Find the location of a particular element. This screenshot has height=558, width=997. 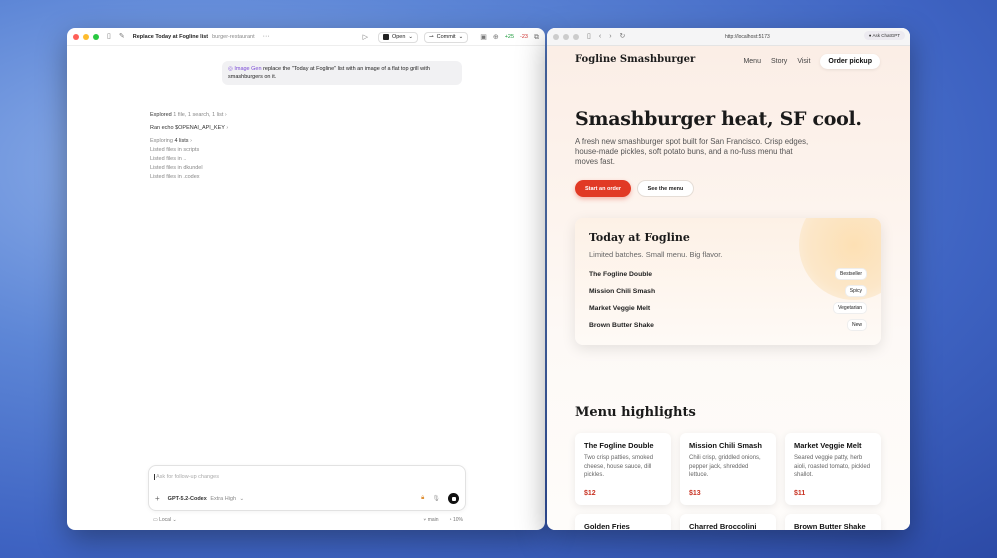

model-effort: Extra High is located at coordinates (223, 498).